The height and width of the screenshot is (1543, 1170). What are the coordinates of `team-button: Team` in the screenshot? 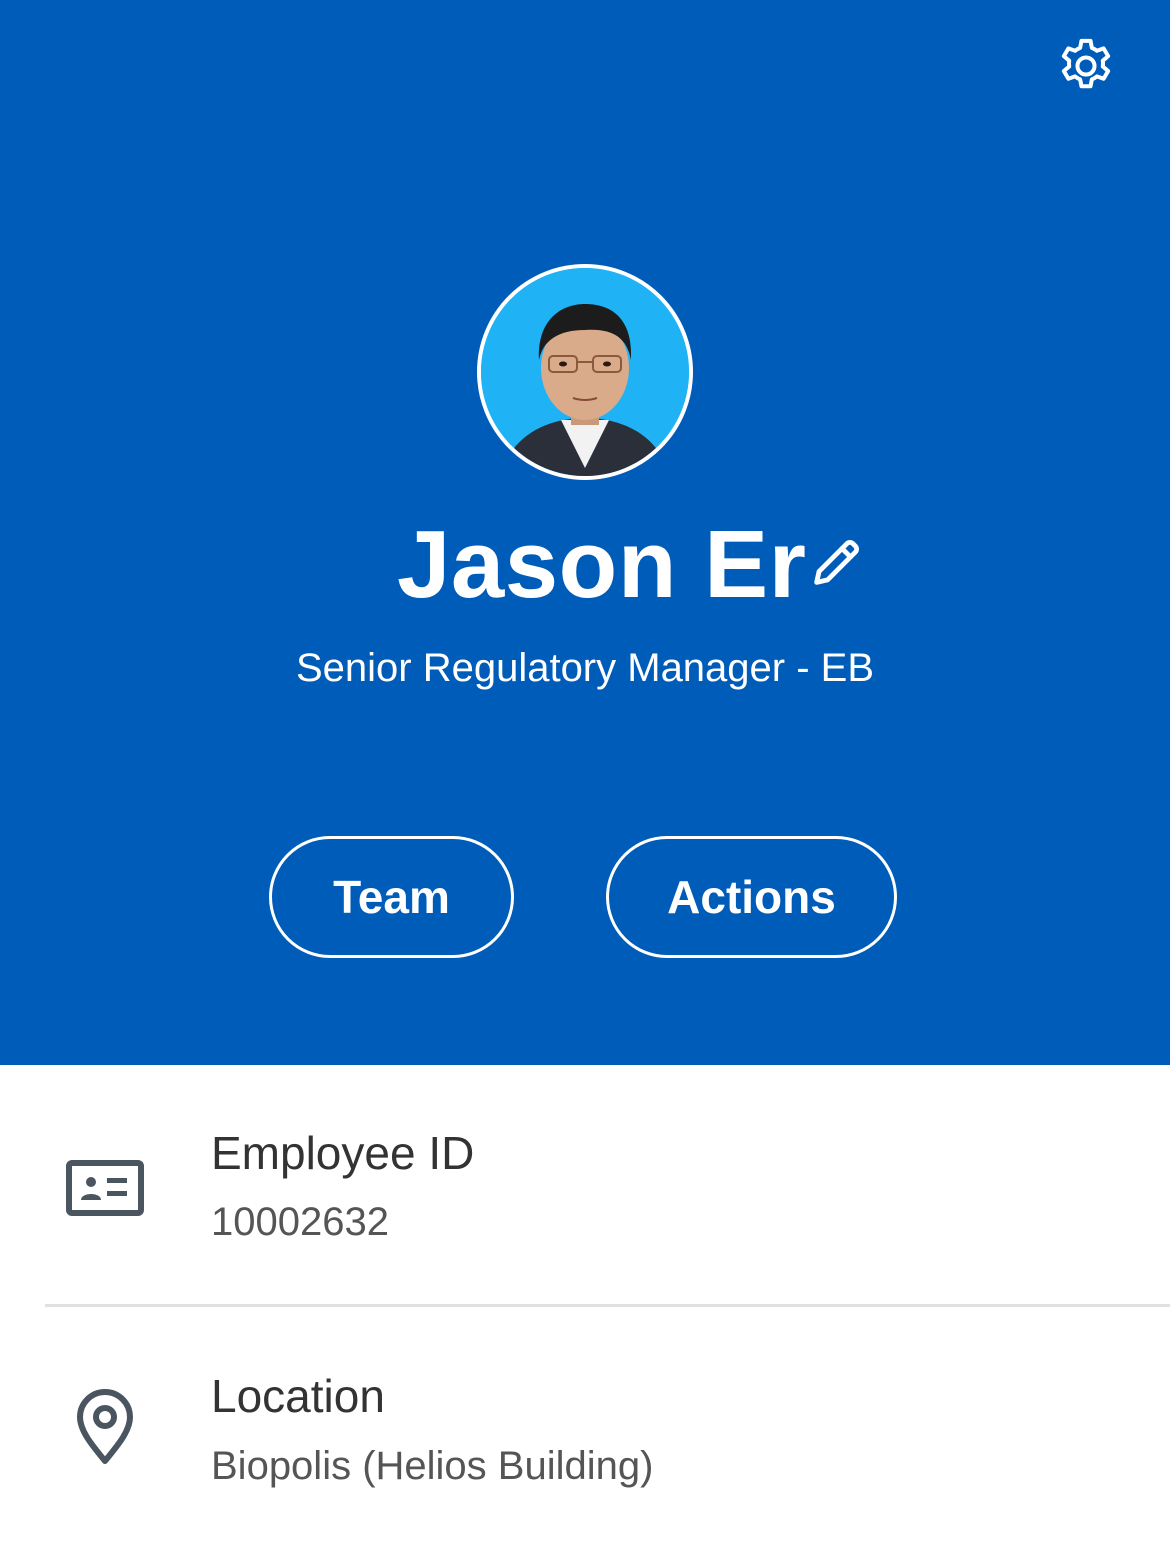 It's located at (391, 897).